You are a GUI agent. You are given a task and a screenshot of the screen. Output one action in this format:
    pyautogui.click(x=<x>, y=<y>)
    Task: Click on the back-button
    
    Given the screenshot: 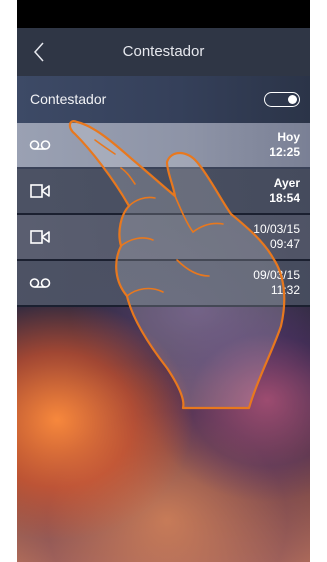 What is the action you would take?
    pyautogui.click(x=39, y=52)
    